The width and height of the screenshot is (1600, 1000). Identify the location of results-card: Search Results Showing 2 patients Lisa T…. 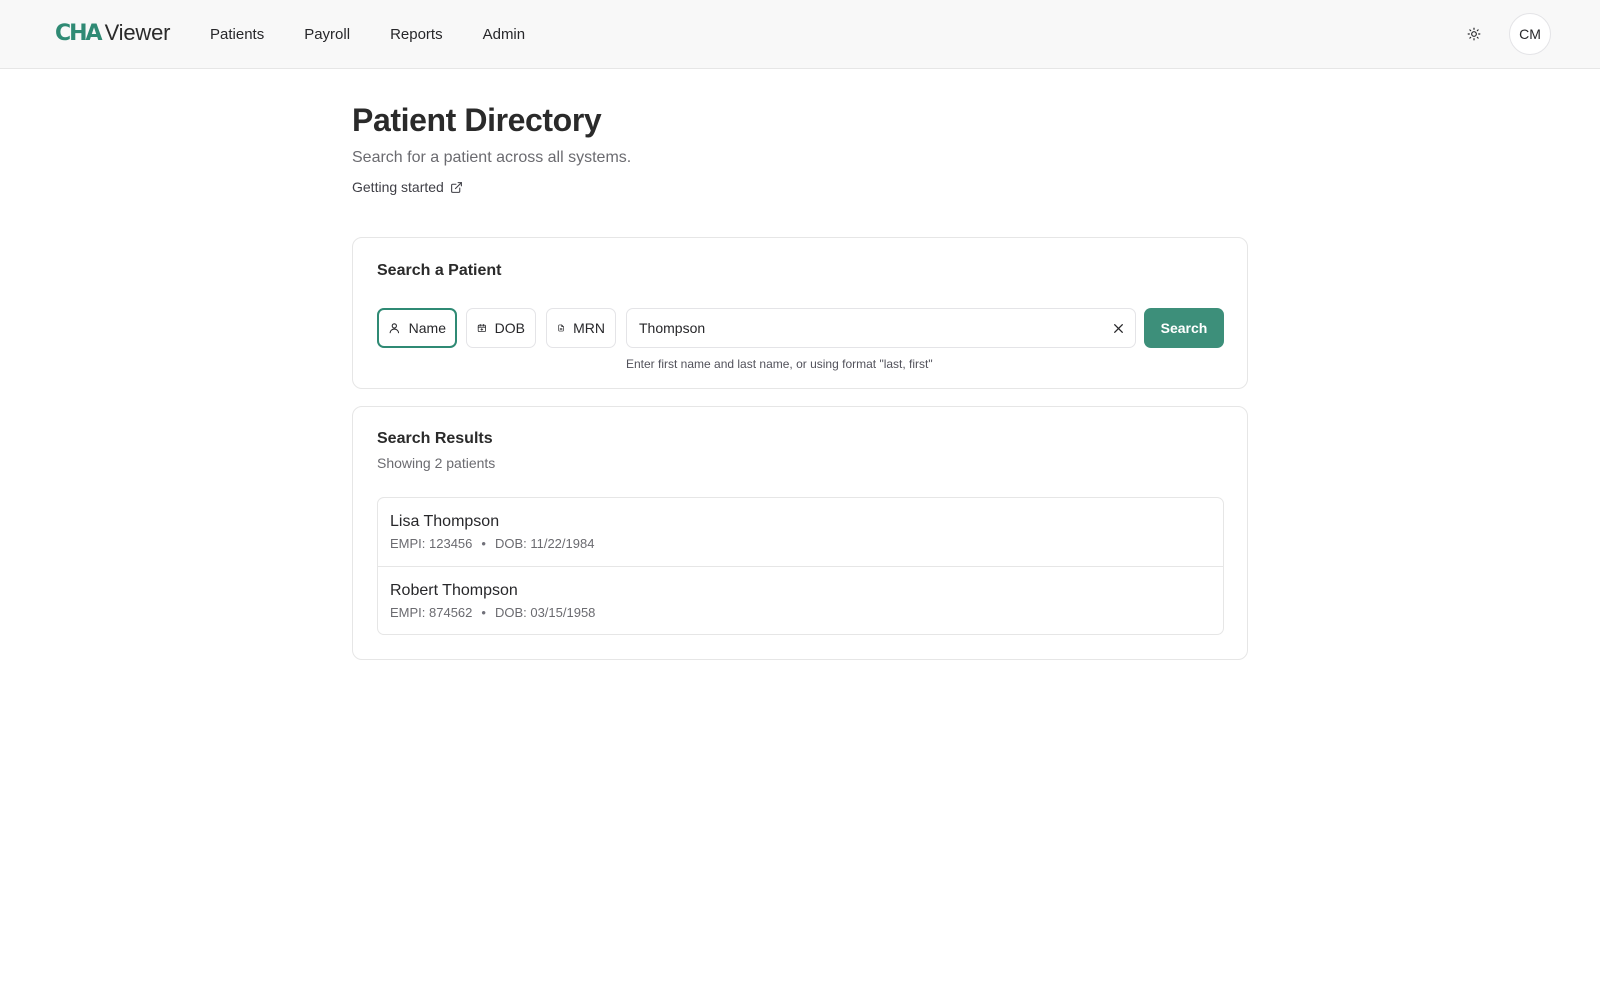
(800, 533).